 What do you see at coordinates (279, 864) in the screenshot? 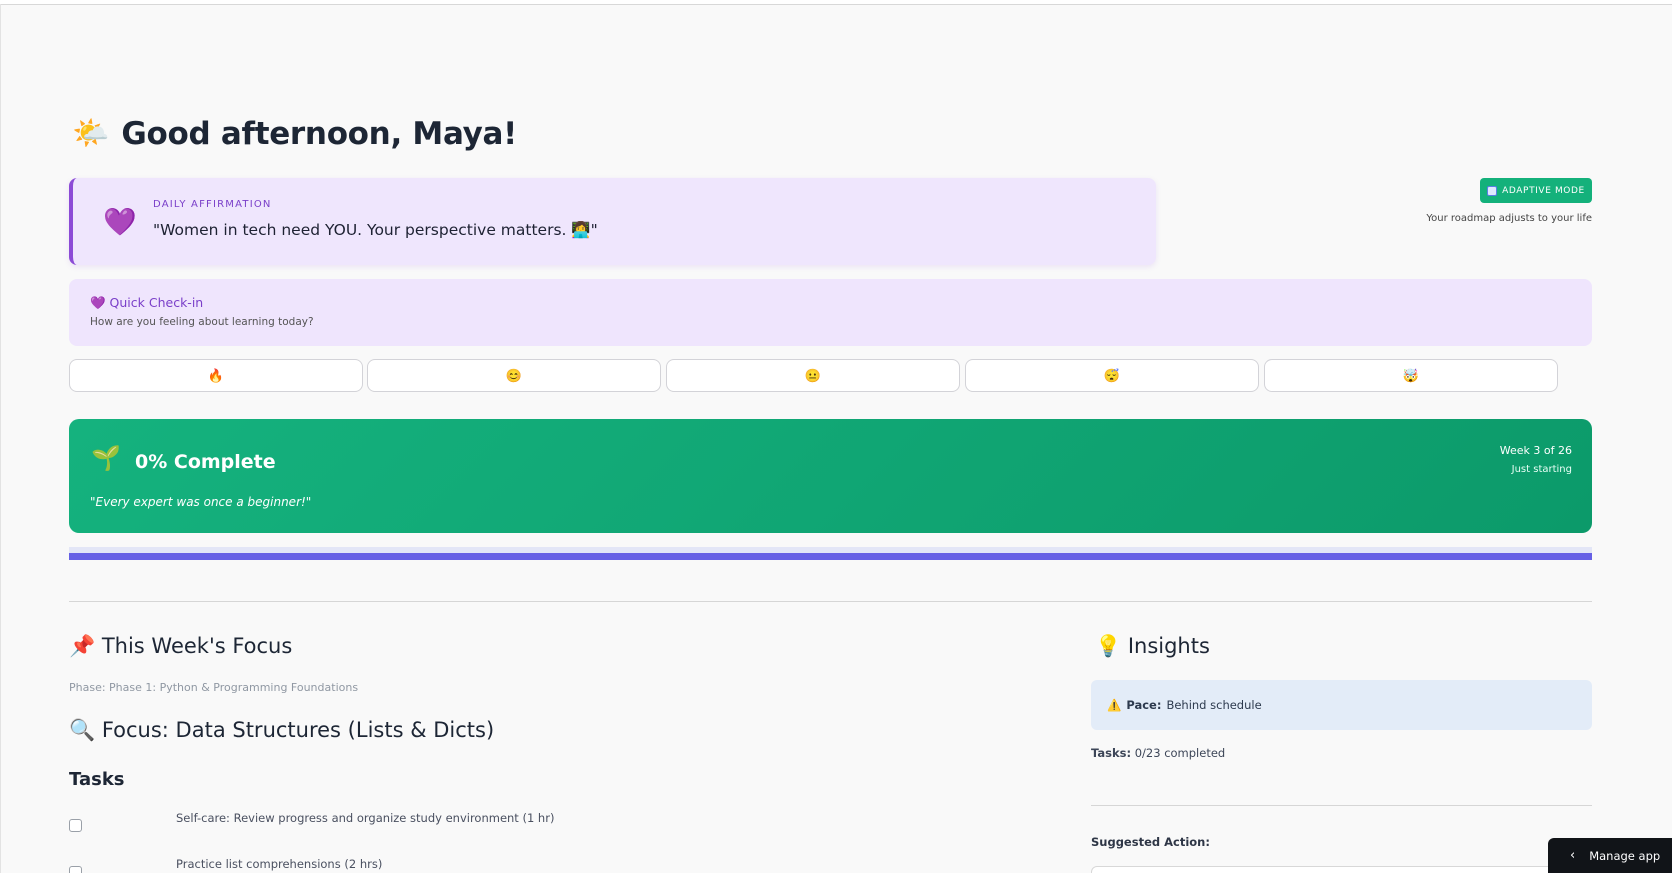
I see `task-label: Practice list comprehensions (2 hrs)` at bounding box center [279, 864].